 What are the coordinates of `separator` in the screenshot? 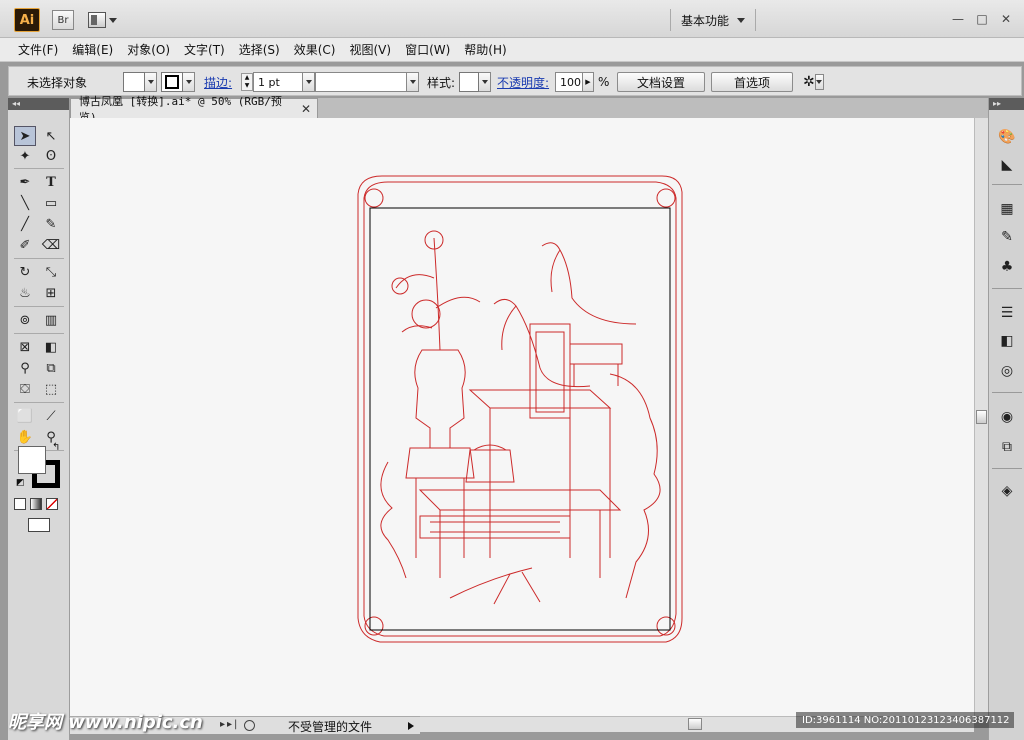 It's located at (39, 168).